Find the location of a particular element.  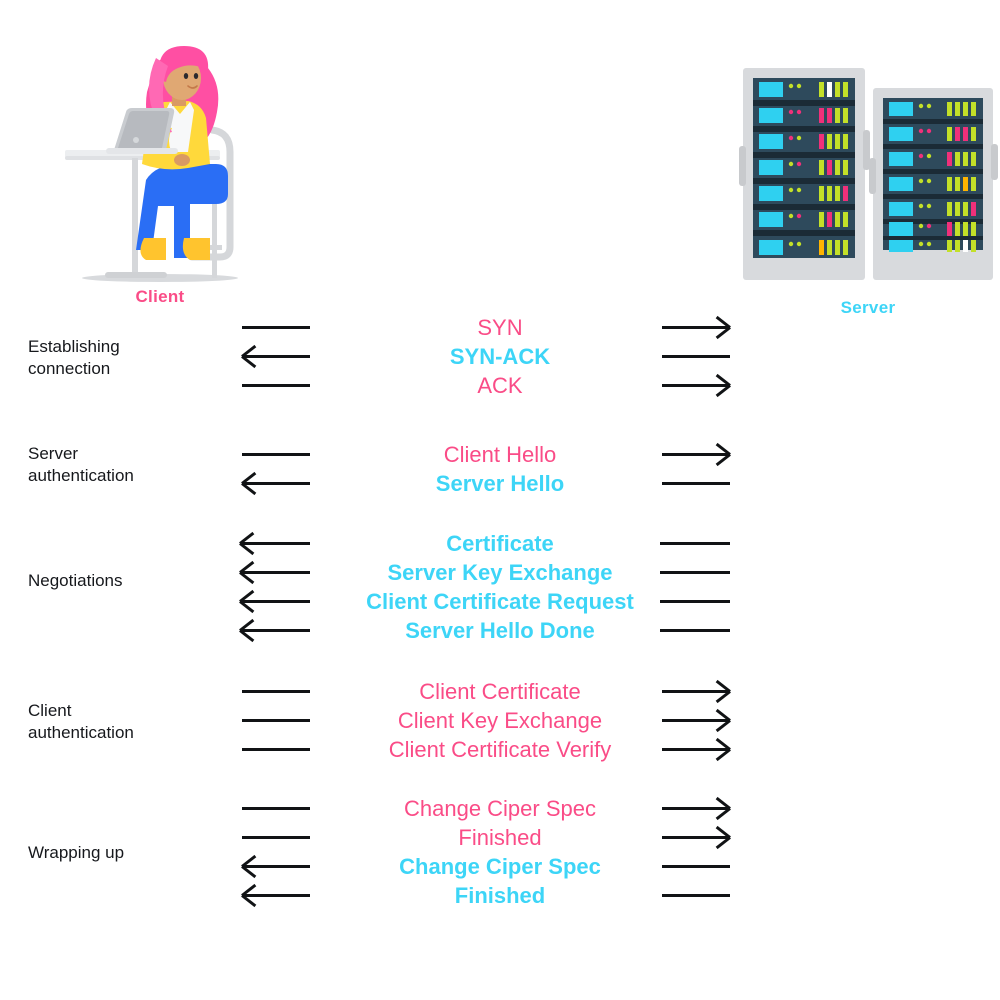

message-row: Change Ciper Spec is located at coordinates (500, 808).